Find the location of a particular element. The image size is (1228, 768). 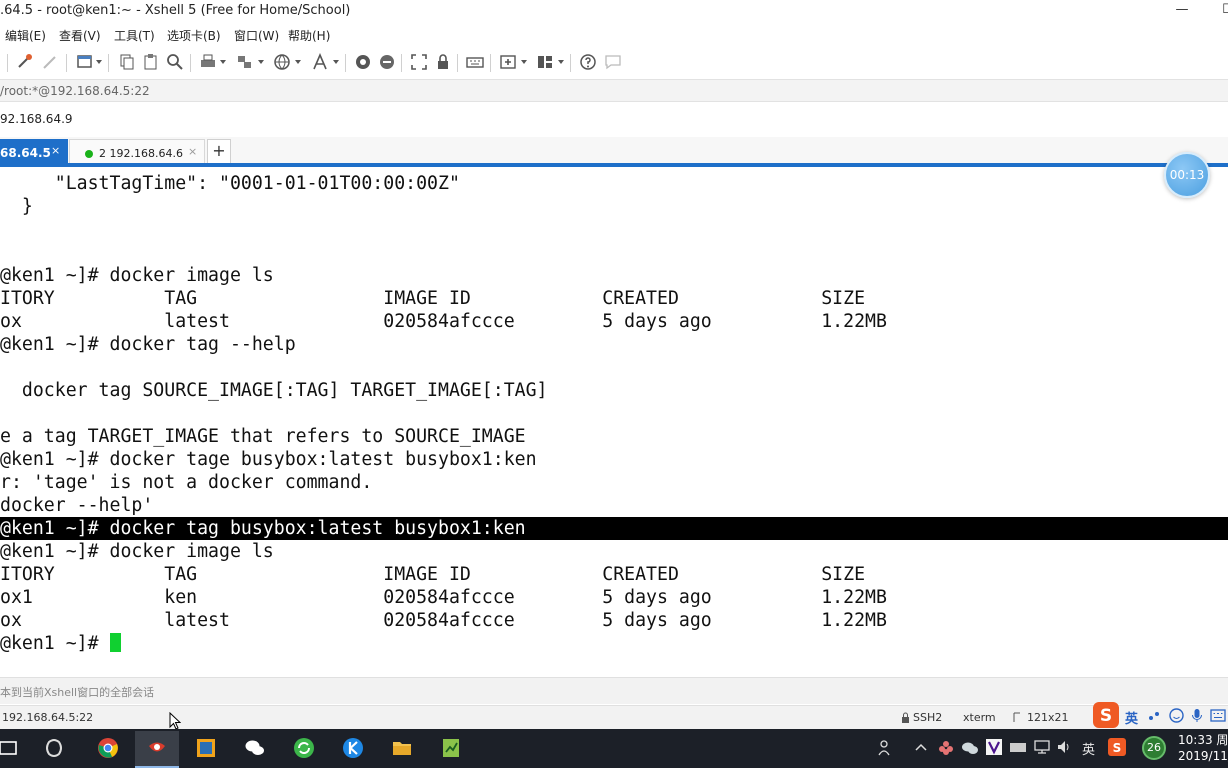

tab-session-1: 68.64.5 × is located at coordinates (34, 152).